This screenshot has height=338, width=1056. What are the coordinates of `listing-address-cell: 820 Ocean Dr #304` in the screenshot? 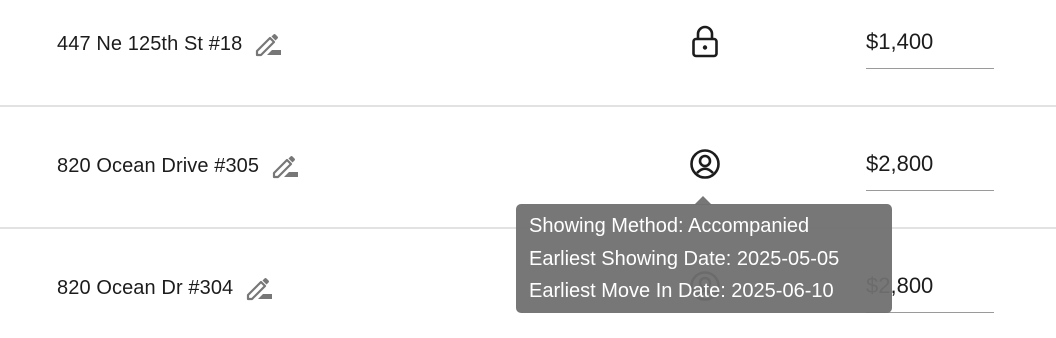 It's located at (166, 288).